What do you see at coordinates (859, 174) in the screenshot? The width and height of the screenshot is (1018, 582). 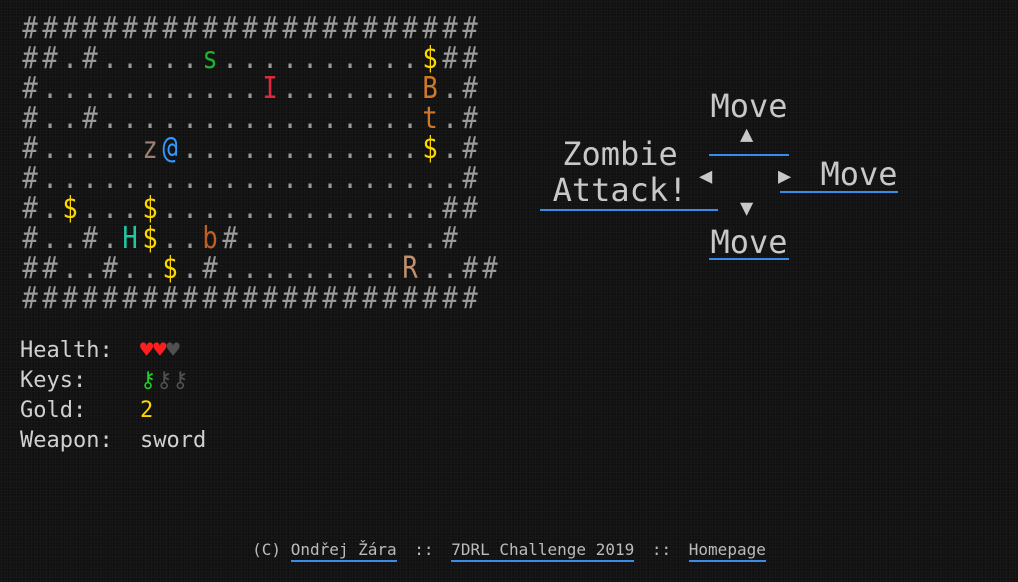 I see `move-right-button: Move` at bounding box center [859, 174].